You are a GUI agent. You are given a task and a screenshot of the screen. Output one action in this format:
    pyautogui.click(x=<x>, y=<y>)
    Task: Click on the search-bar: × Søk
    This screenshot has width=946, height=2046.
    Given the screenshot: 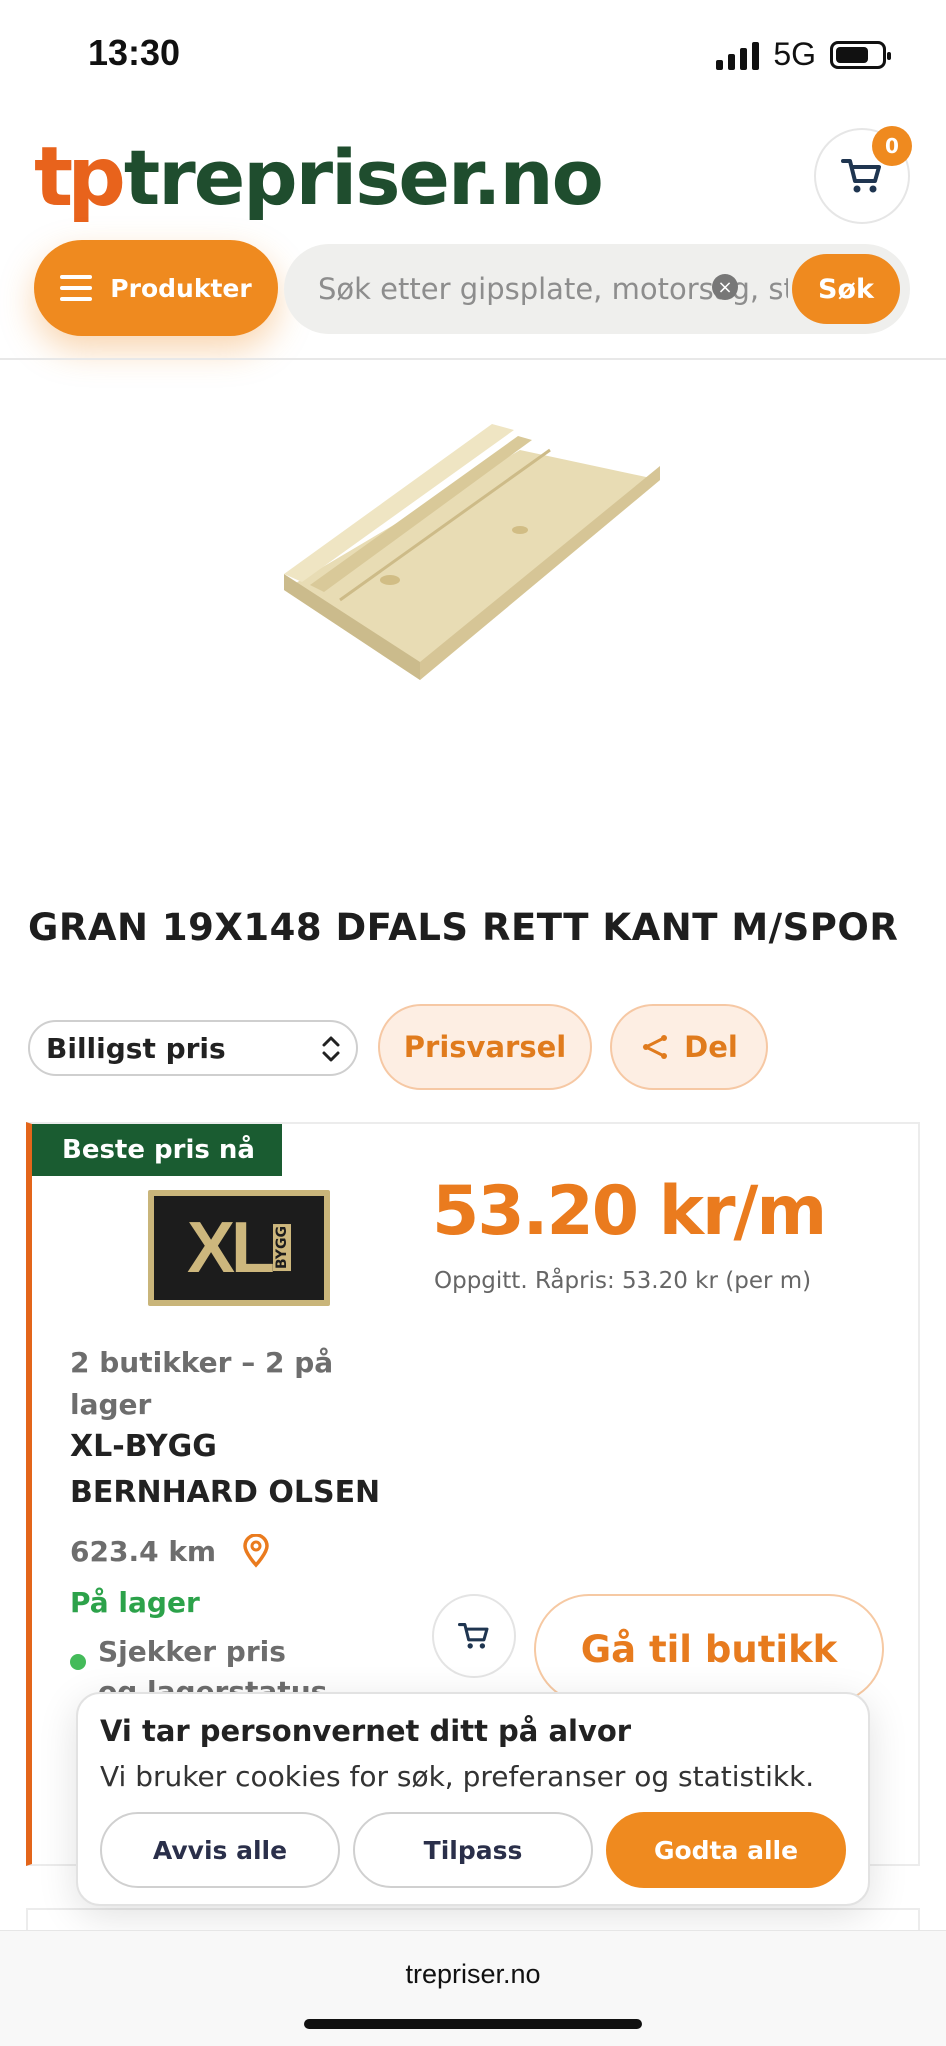 What is the action you would take?
    pyautogui.click(x=597, y=289)
    